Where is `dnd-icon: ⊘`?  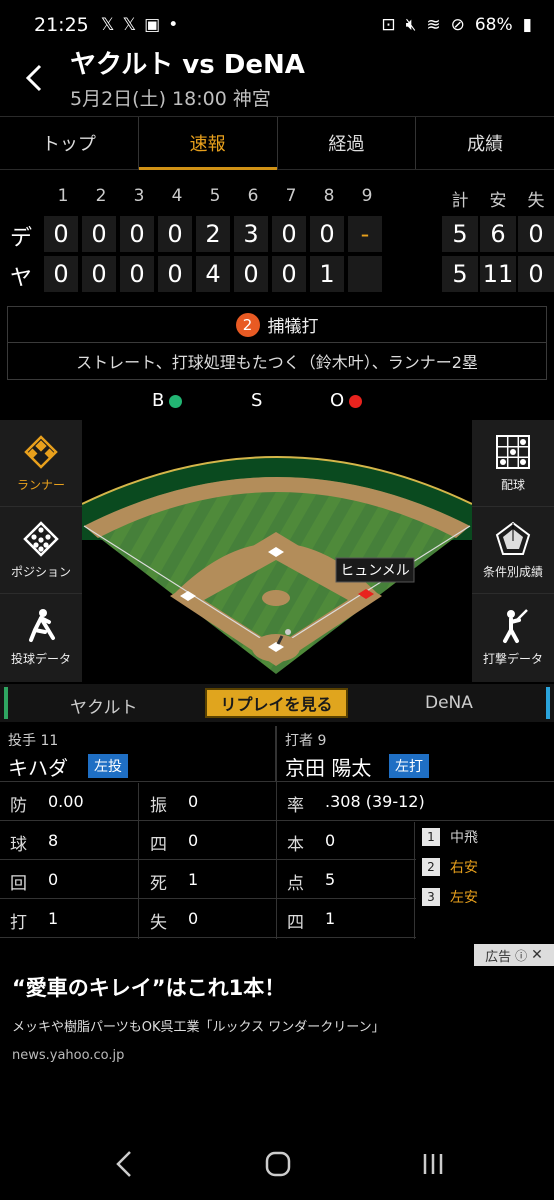
dnd-icon: ⊘ is located at coordinates (457, 25).